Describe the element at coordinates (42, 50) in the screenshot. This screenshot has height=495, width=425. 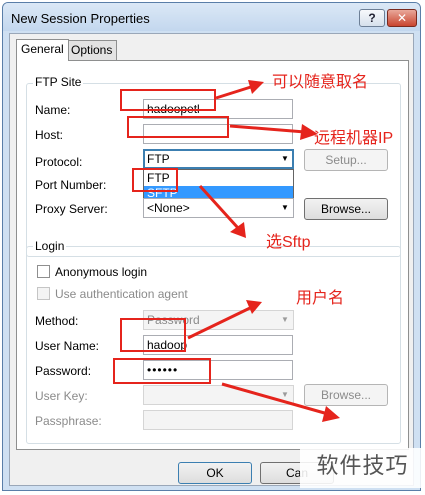
I see `tab-general: General` at that location.